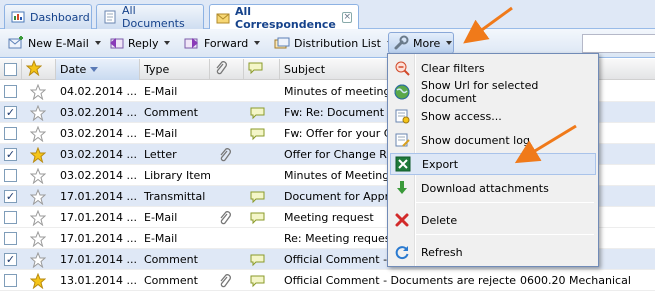  What do you see at coordinates (427, 43) in the screenshot?
I see `more-label: More` at bounding box center [427, 43].